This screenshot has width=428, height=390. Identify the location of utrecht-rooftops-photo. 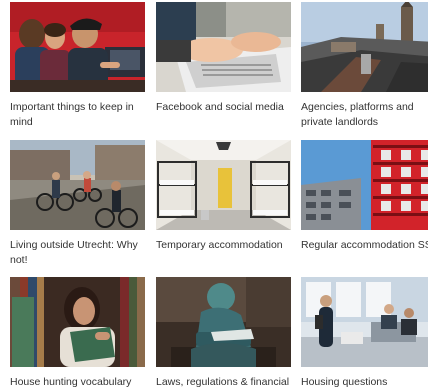
(364, 47).